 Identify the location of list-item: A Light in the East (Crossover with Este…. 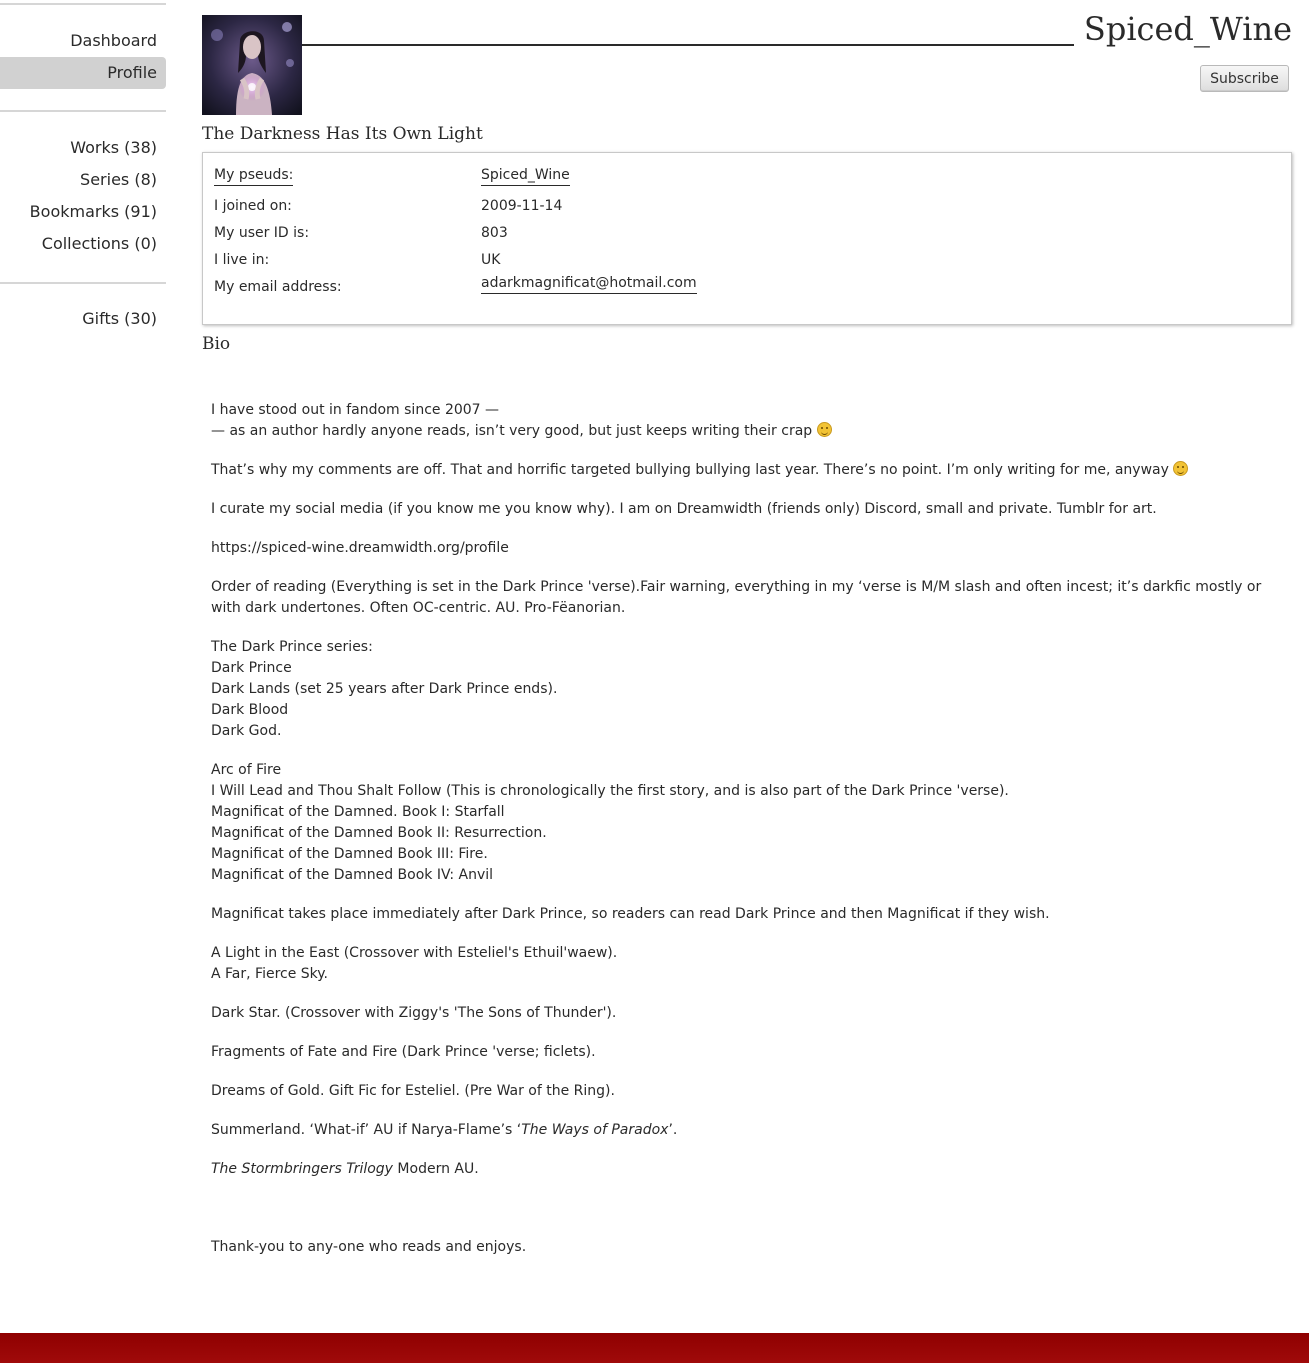
(414, 953).